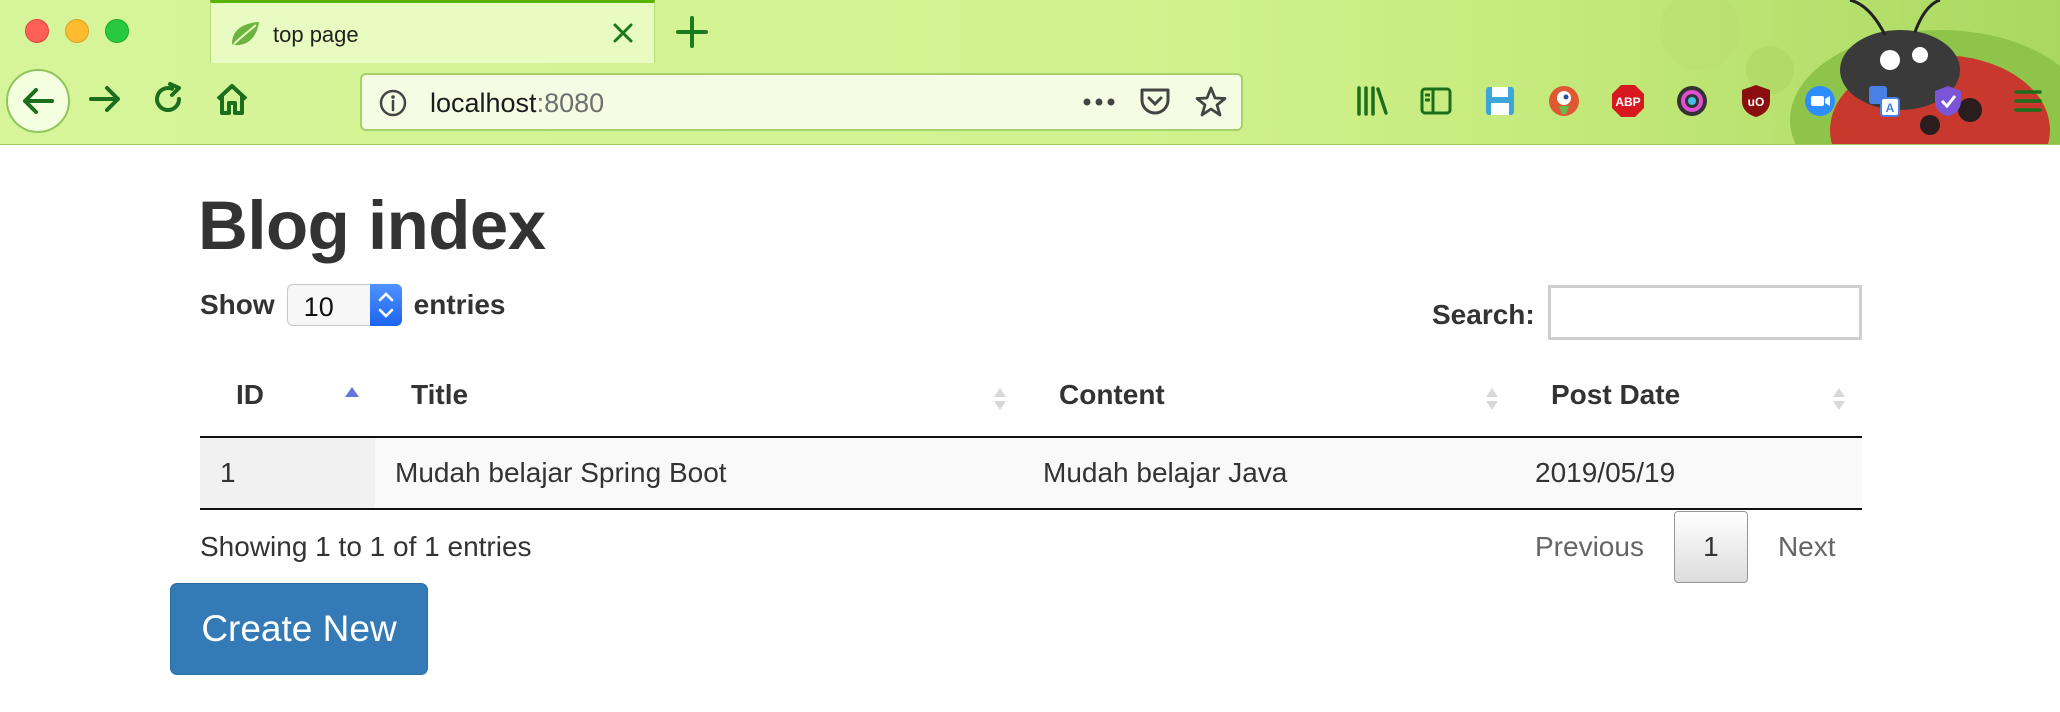  Describe the element at coordinates (316, 34) in the screenshot. I see `tab-title: top page` at that location.